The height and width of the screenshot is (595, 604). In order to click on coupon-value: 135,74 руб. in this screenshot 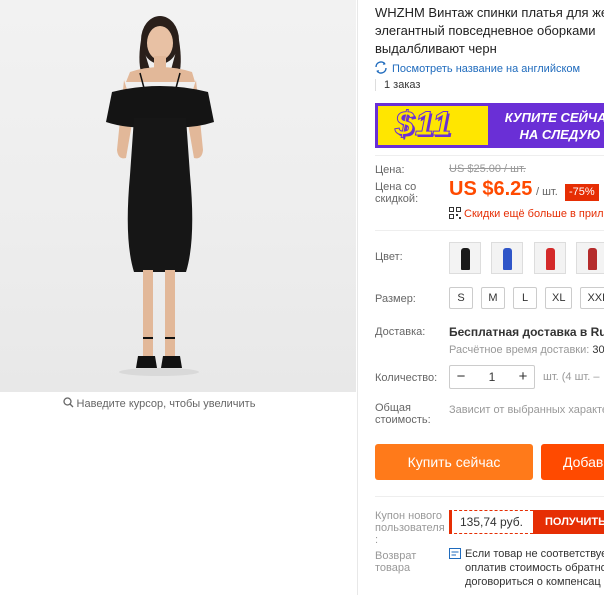, I will do `click(491, 522)`.